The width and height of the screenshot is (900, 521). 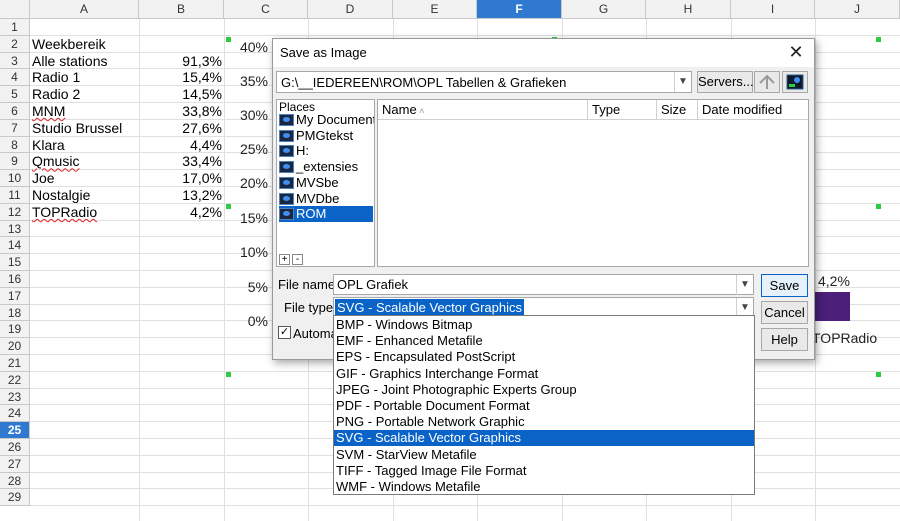 What do you see at coordinates (15, 162) in the screenshot?
I see `row-header: 9` at bounding box center [15, 162].